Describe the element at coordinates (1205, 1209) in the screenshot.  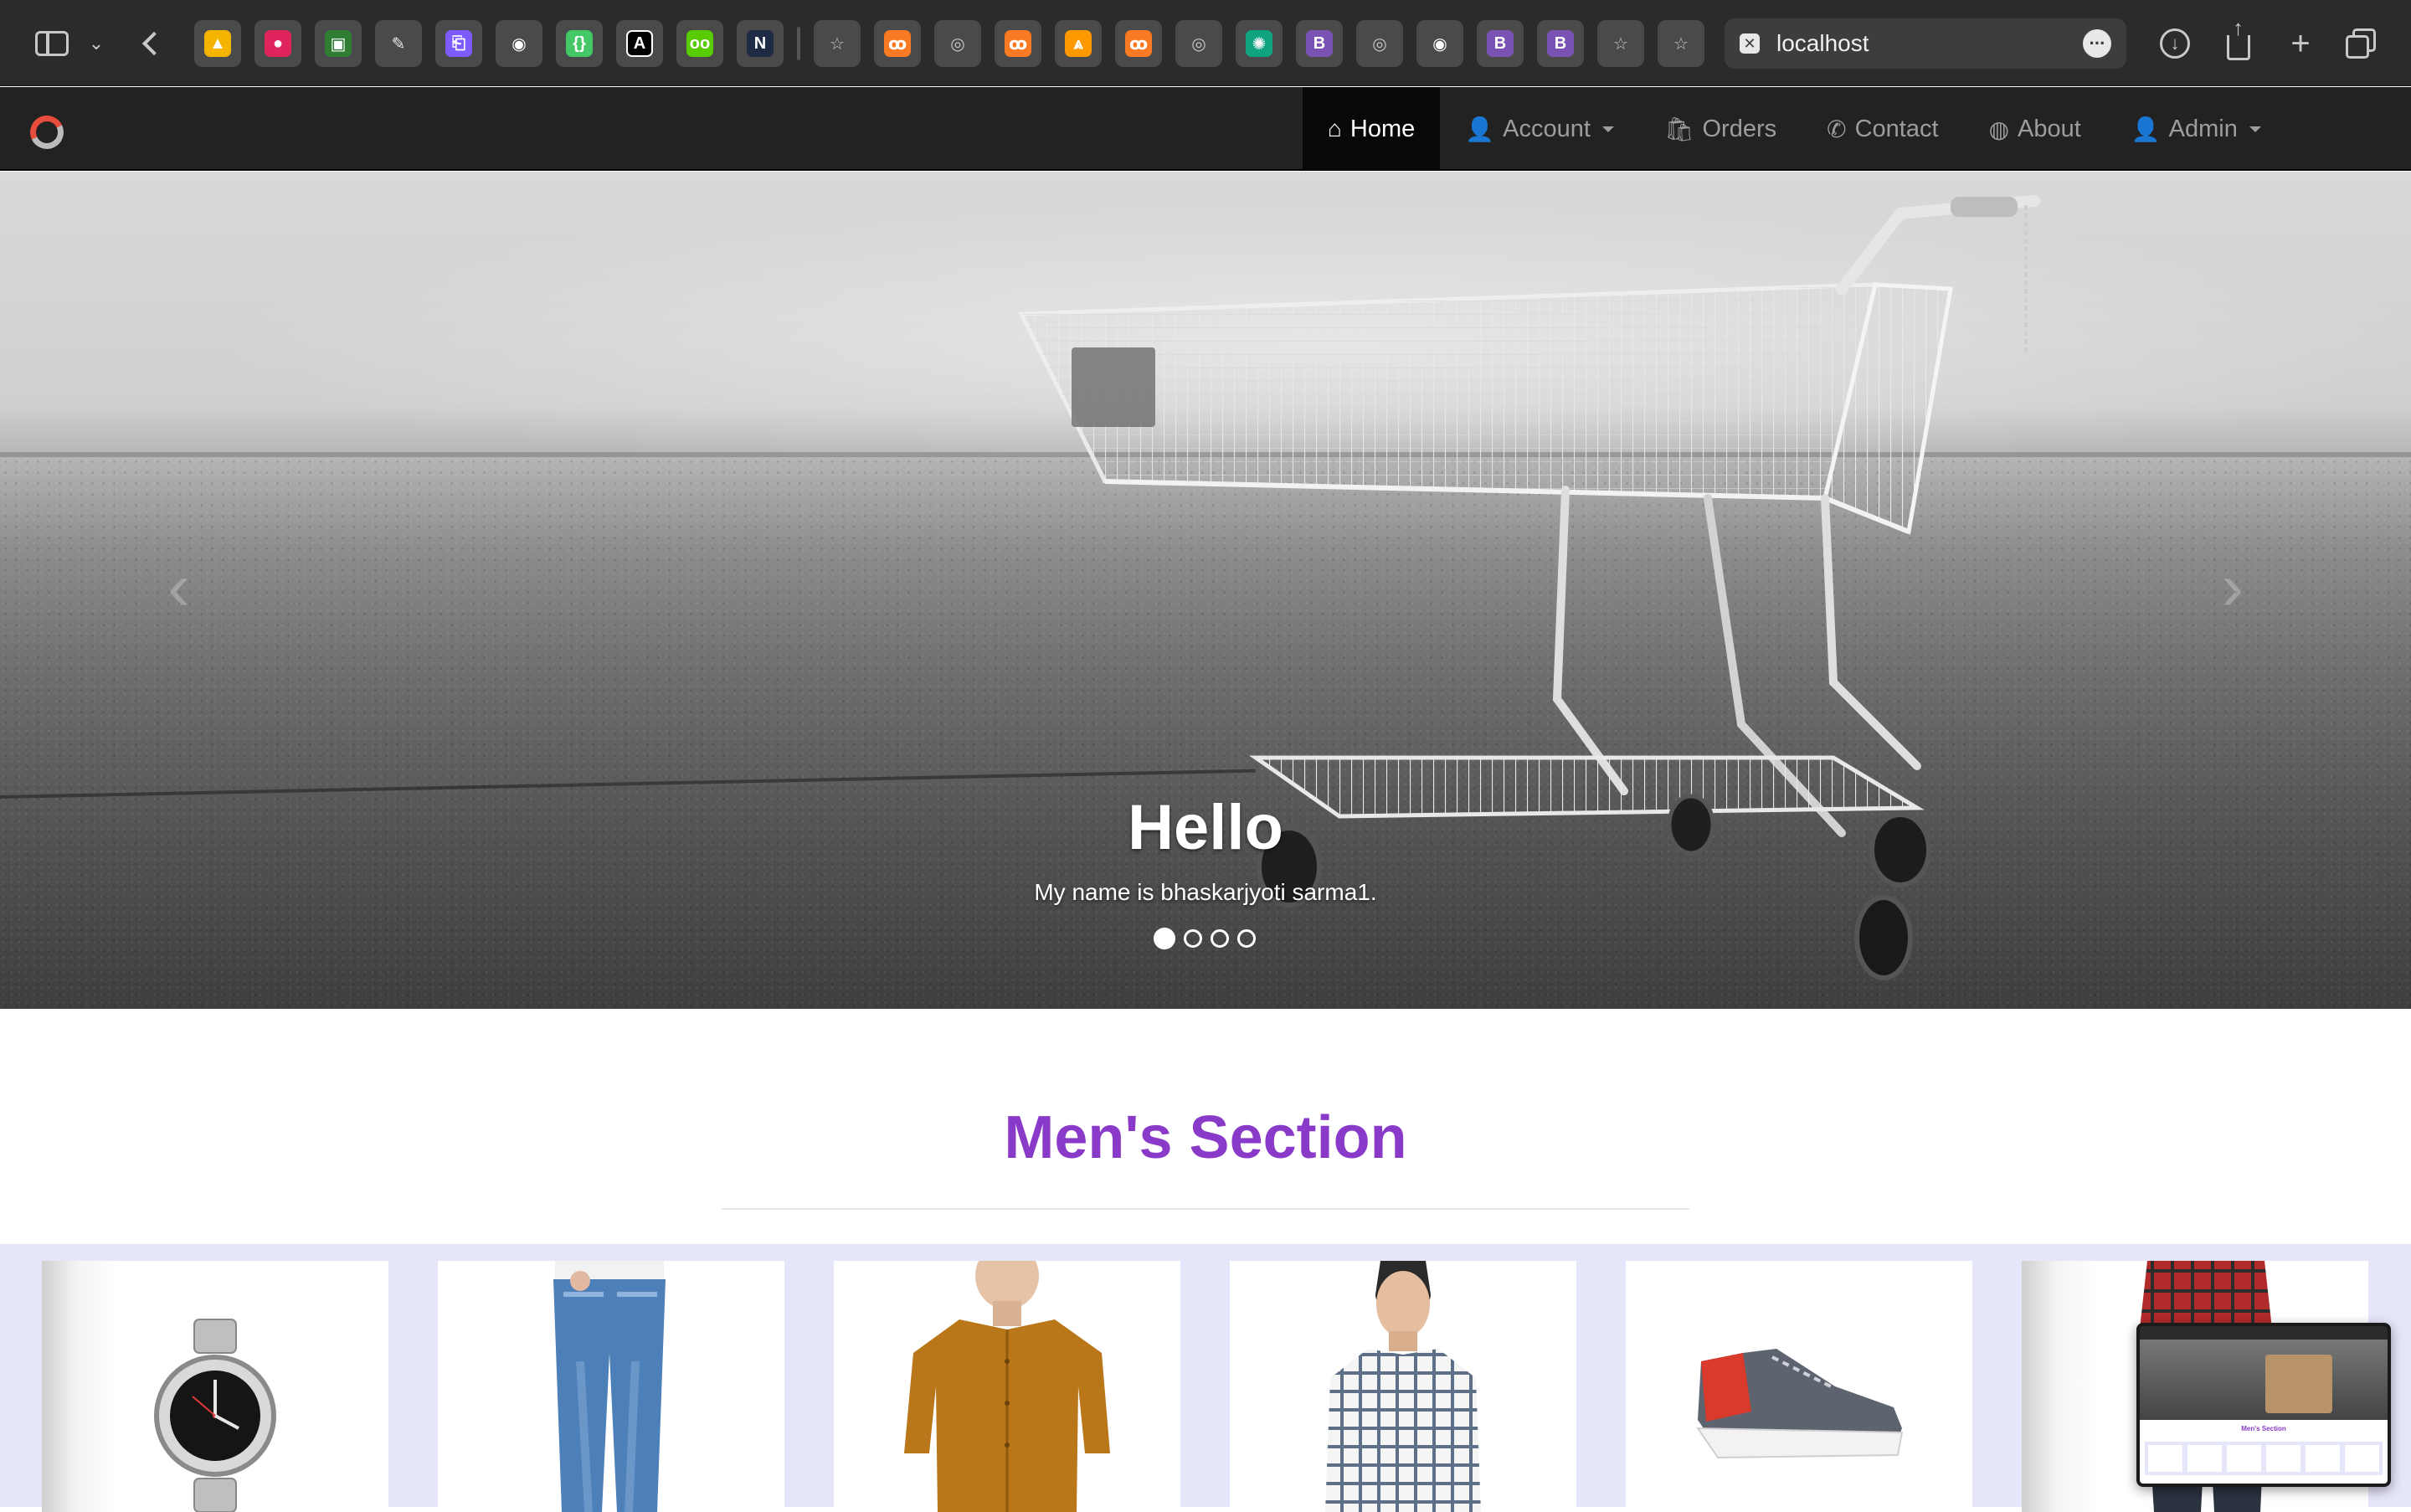
I see `section-divider` at that location.